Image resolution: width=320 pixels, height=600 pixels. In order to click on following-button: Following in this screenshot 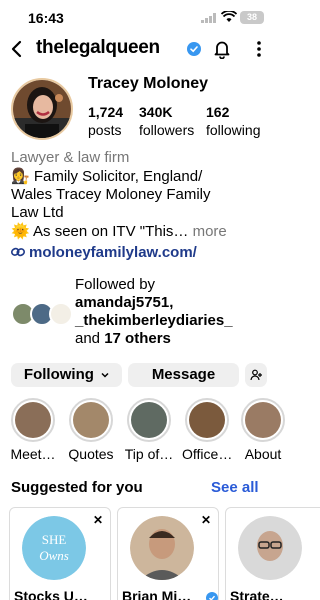, I will do `click(66, 375)`.